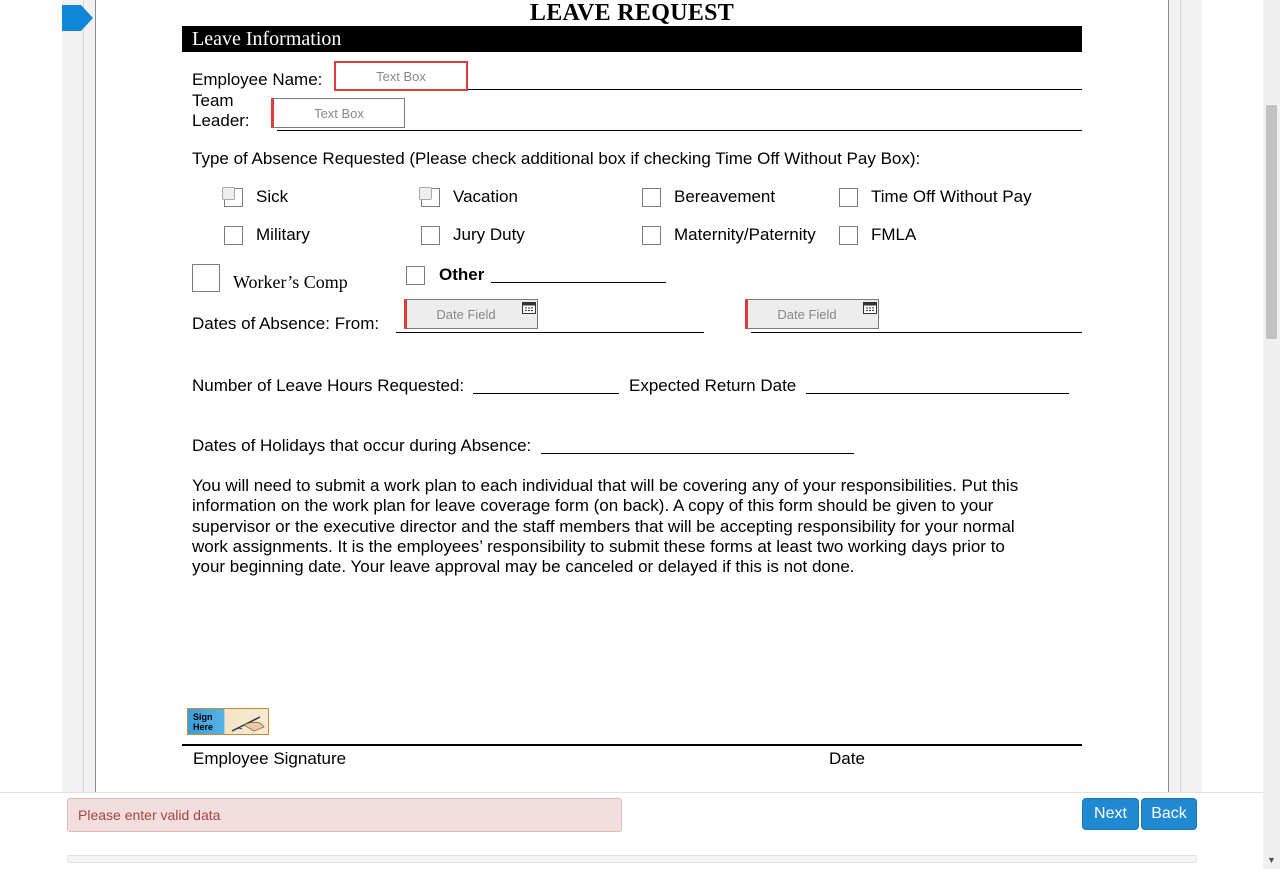  I want to click on dates-absence-label: Dates of Absence: From:, so click(286, 323).